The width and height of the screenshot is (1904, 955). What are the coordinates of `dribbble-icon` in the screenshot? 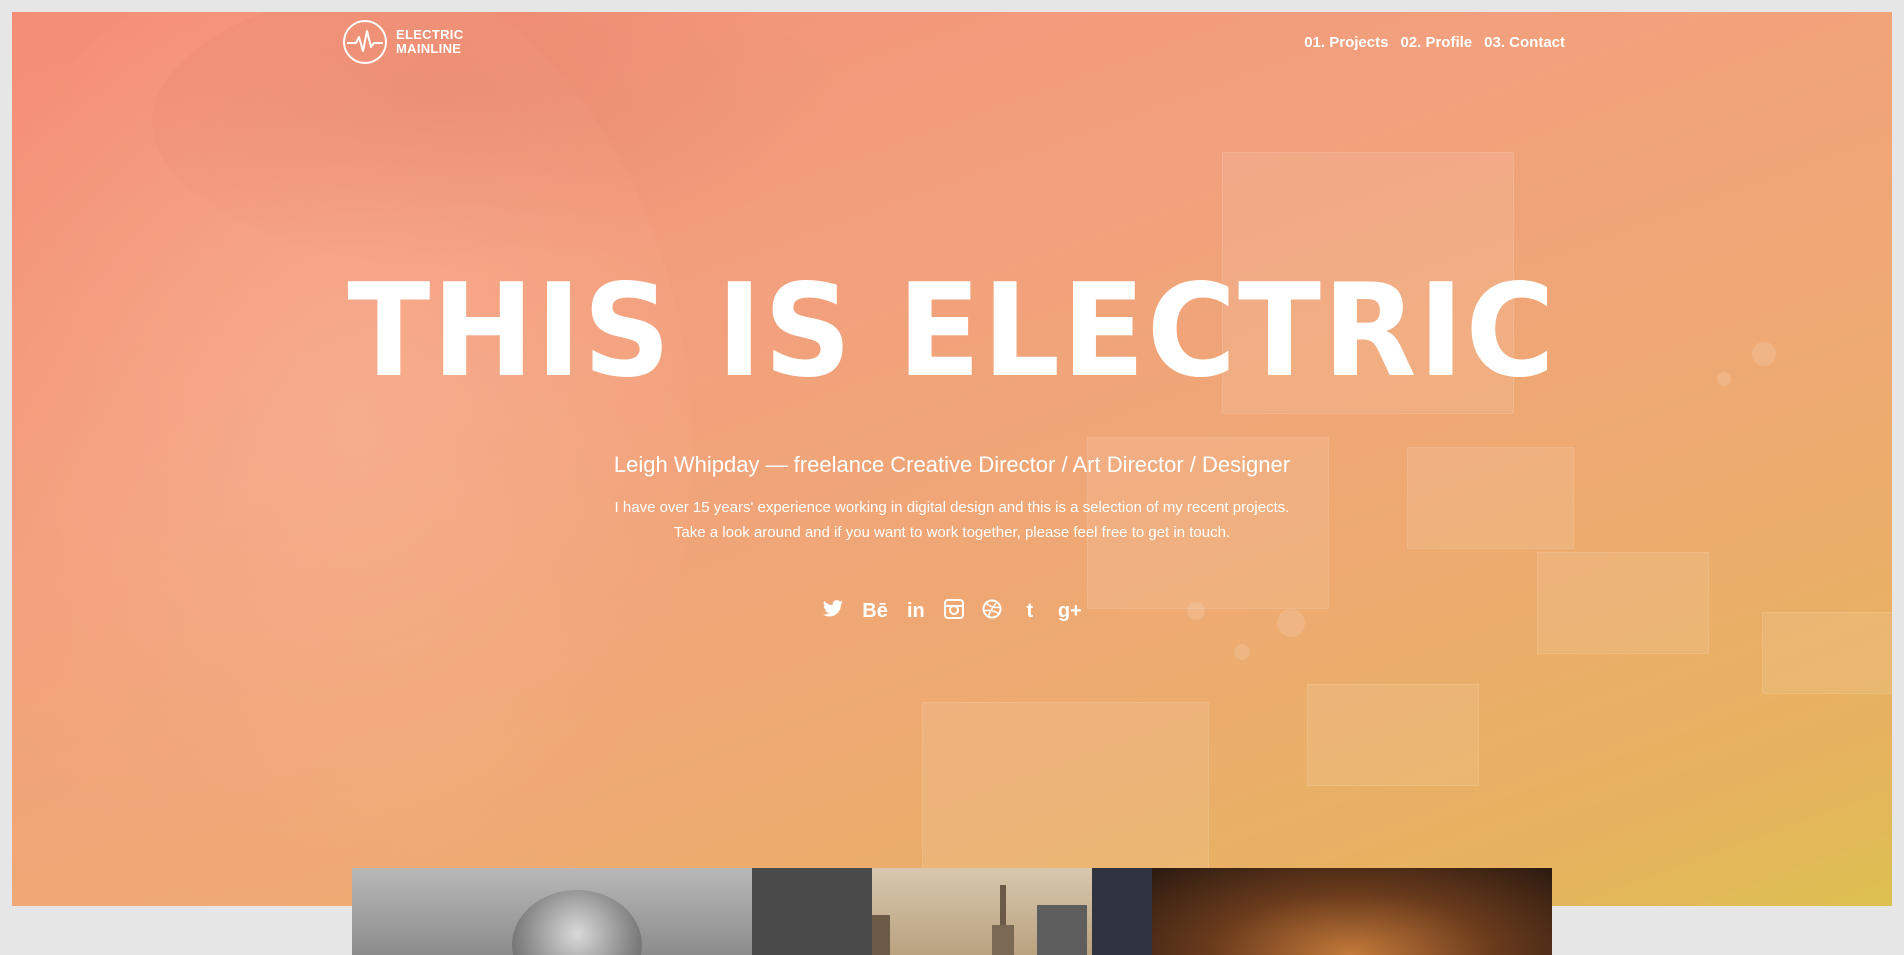 It's located at (992, 611).